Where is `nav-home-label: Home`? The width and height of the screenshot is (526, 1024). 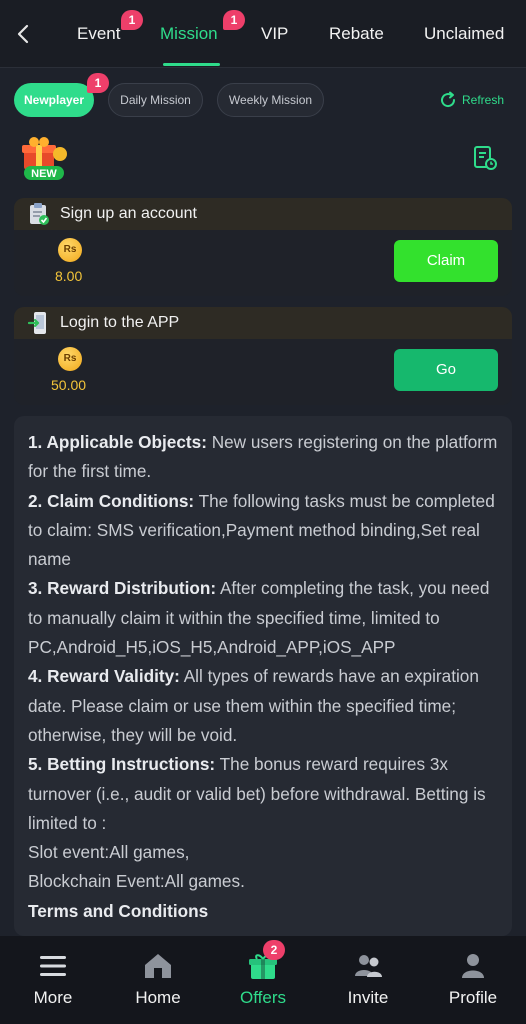 nav-home-label: Home is located at coordinates (158, 997).